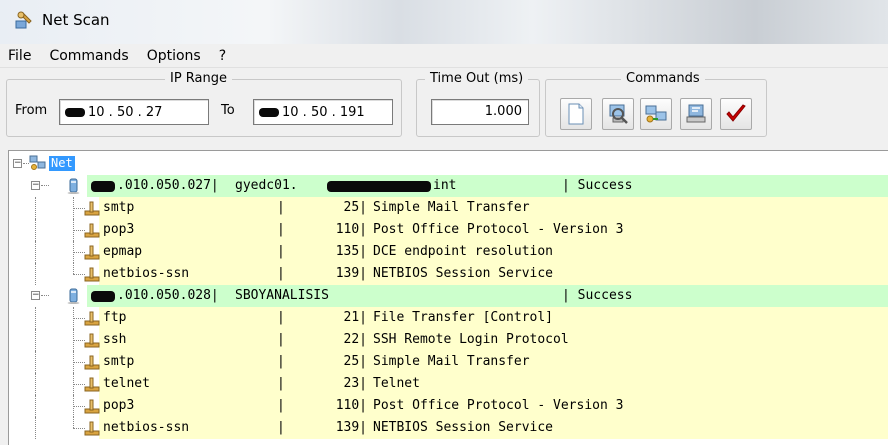 The width and height of the screenshot is (888, 445). I want to click on host-domain-suffix: int, so click(445, 185).